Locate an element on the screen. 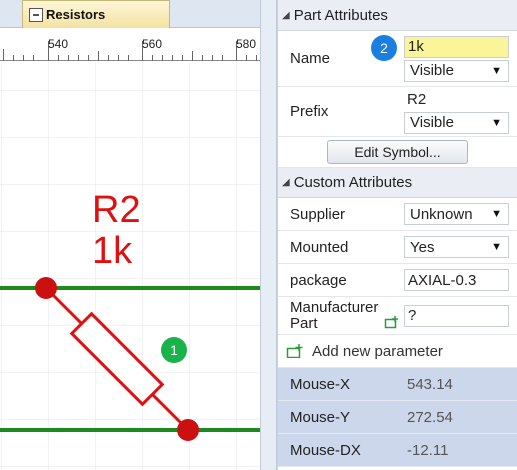 This screenshot has height=470, width=517. attr-label-mounted: Mounted is located at coordinates (319, 247).